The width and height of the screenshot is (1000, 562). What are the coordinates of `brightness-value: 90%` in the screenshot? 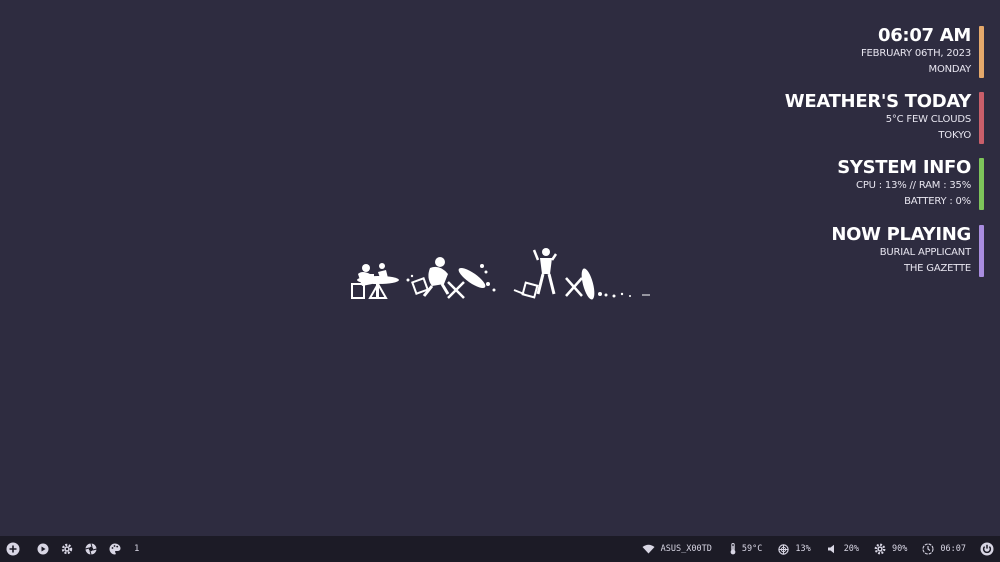 It's located at (900, 549).